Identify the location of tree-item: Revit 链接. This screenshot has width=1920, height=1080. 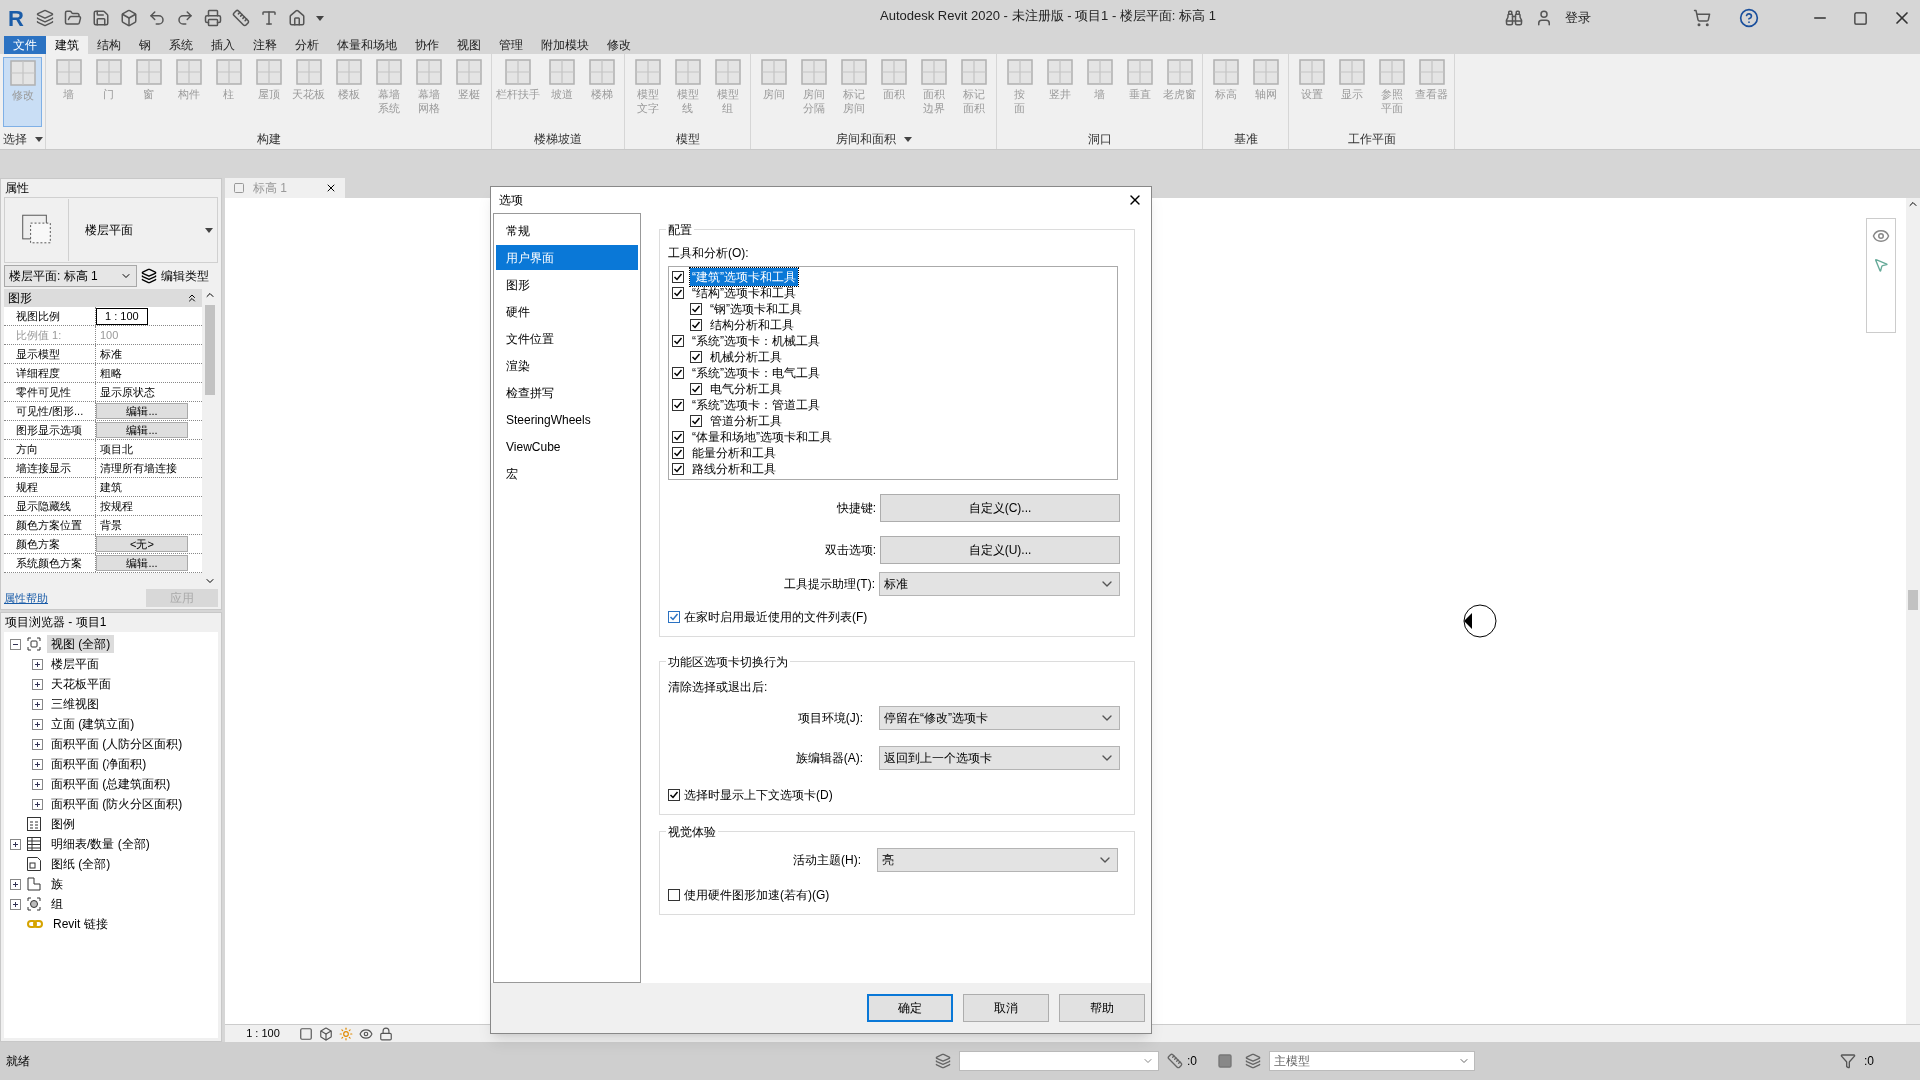
(80, 924).